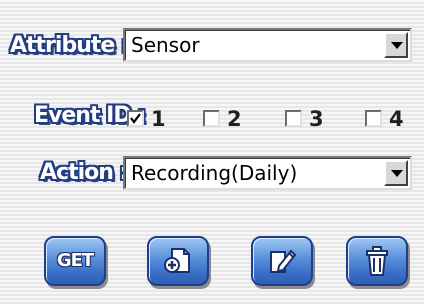 The height and width of the screenshot is (304, 424). I want to click on event-id-option-label: 1, so click(158, 119).